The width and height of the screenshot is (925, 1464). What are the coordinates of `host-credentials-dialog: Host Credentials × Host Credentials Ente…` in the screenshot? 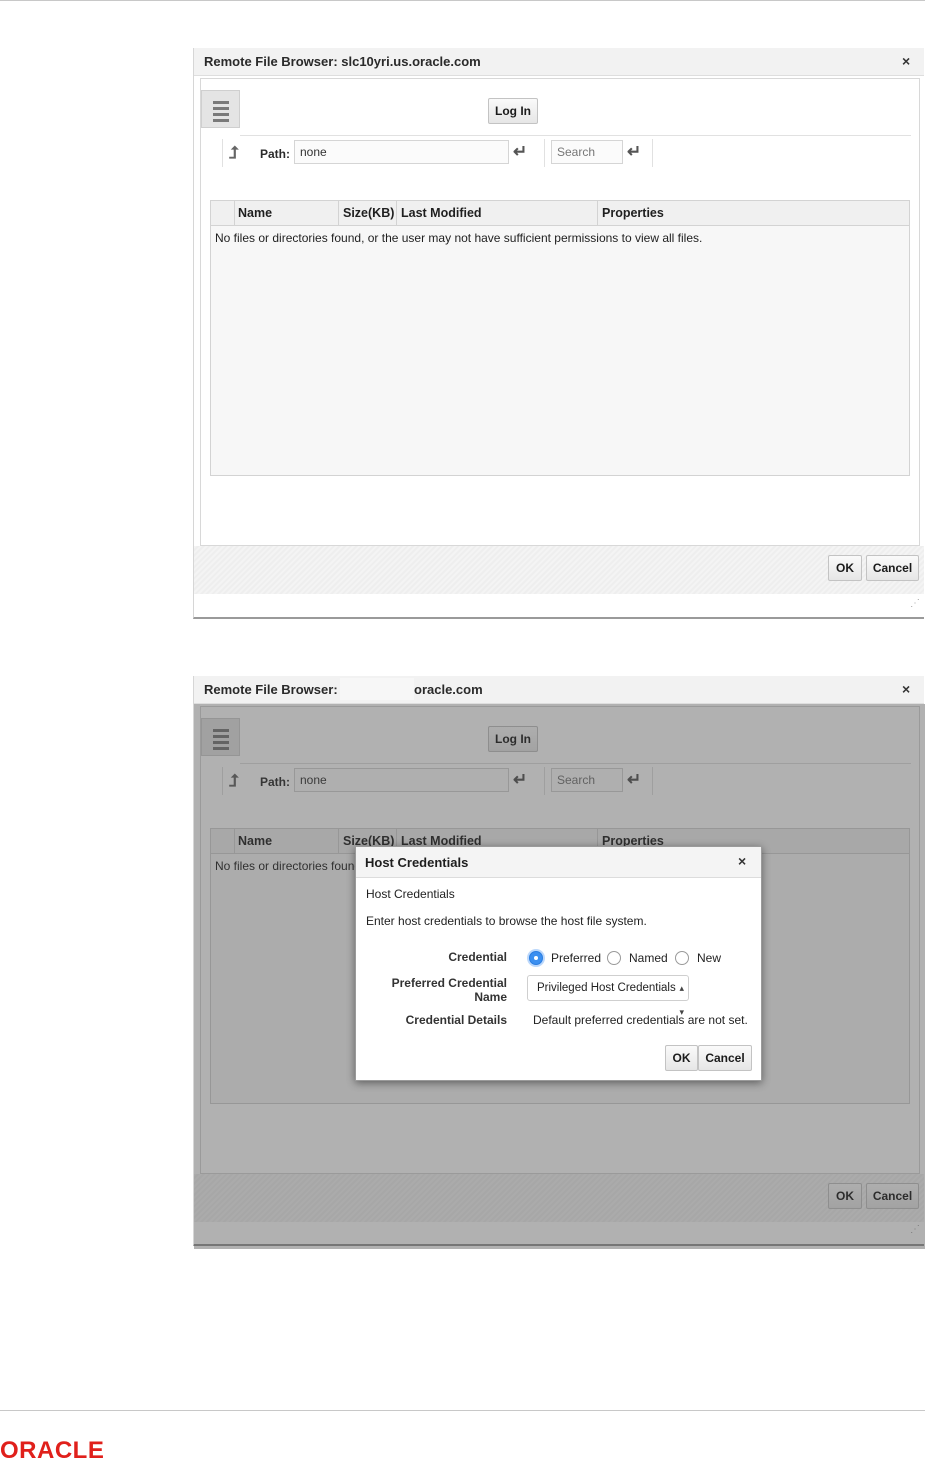 It's located at (558, 963).